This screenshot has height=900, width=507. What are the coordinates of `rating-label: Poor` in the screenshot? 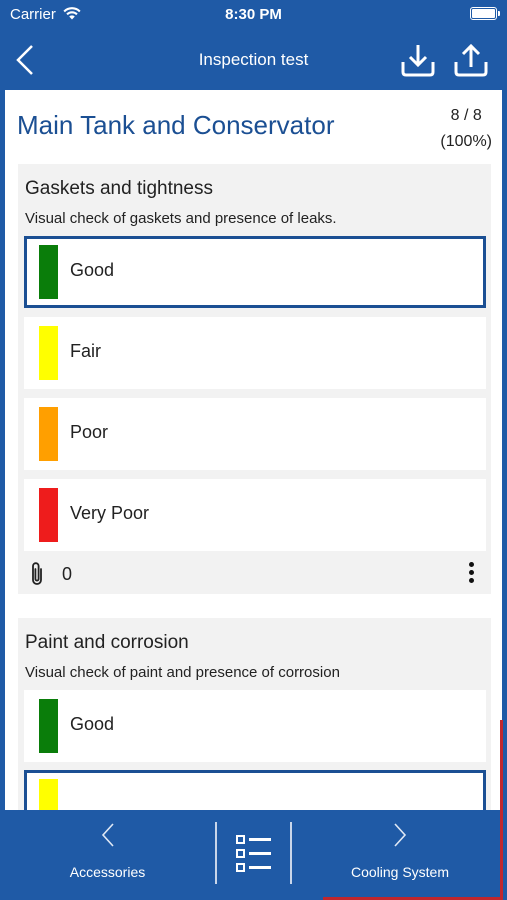 It's located at (89, 432).